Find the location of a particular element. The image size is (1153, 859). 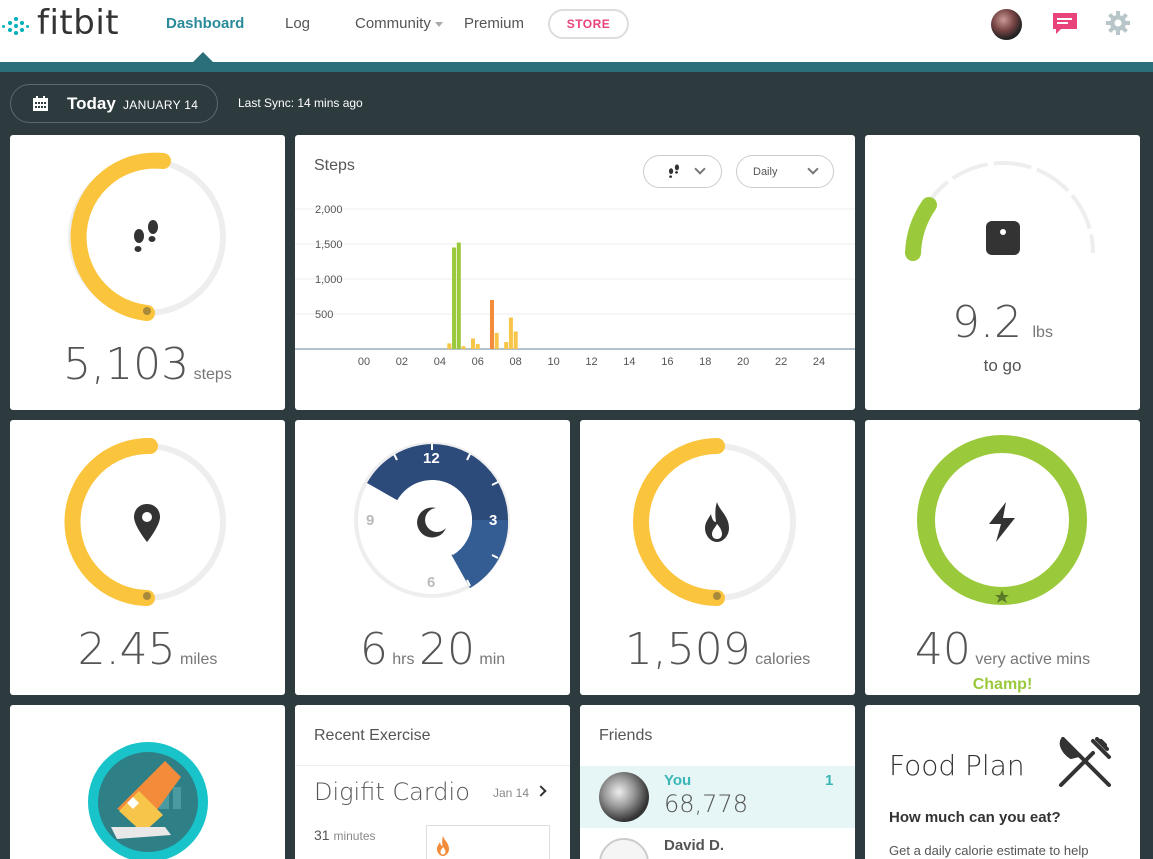

friend-name: David D. is located at coordinates (694, 845).